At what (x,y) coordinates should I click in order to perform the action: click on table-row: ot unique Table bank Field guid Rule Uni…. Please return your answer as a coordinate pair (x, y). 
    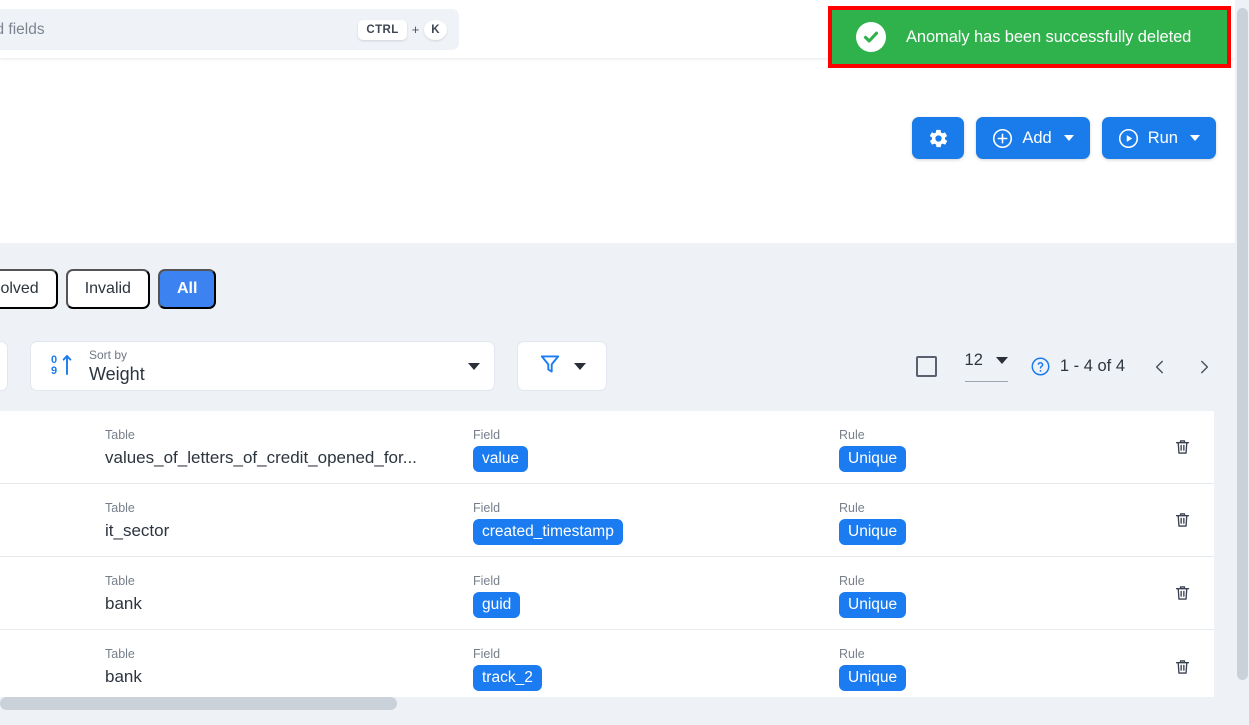
    Looking at the image, I should click on (607, 593).